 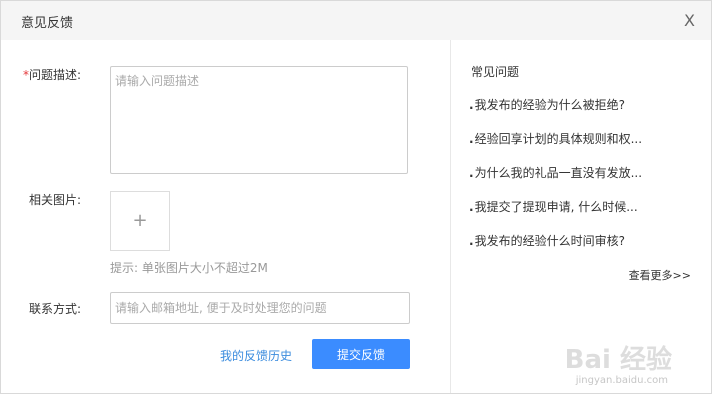 I want to click on close-icon: X, so click(x=689, y=20).